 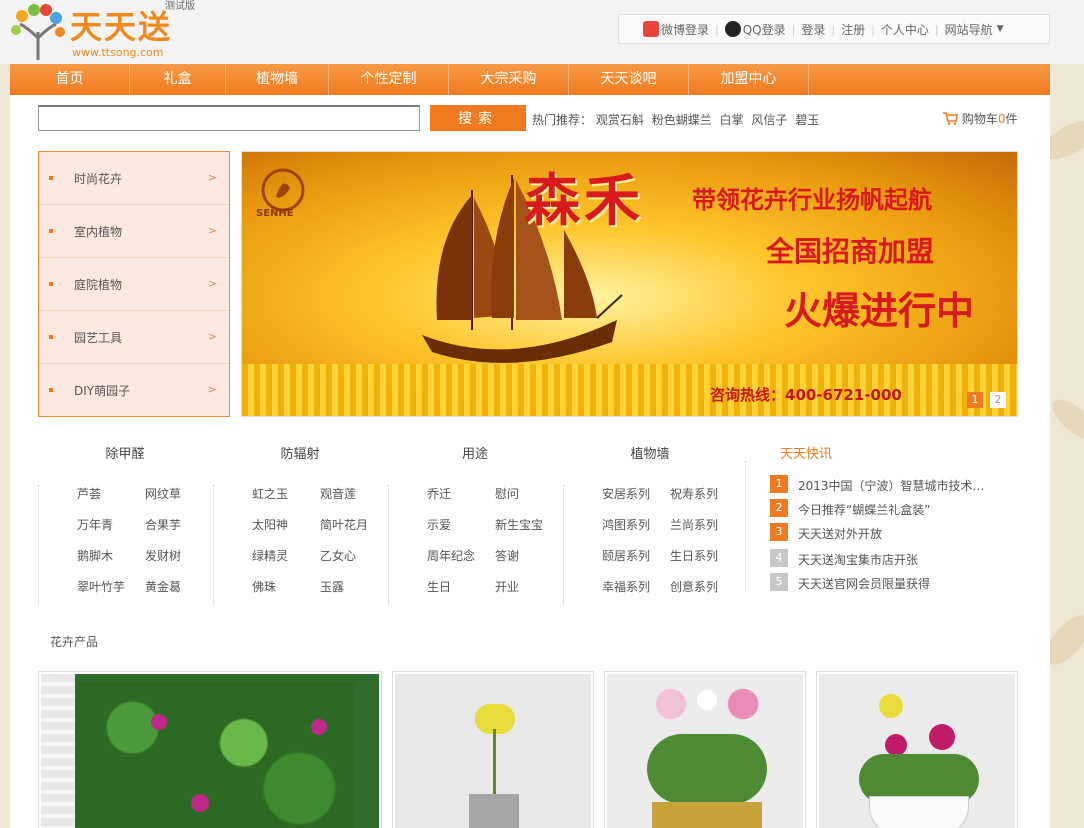 What do you see at coordinates (95, 555) in the screenshot?
I see `column-link: 鹅脚木` at bounding box center [95, 555].